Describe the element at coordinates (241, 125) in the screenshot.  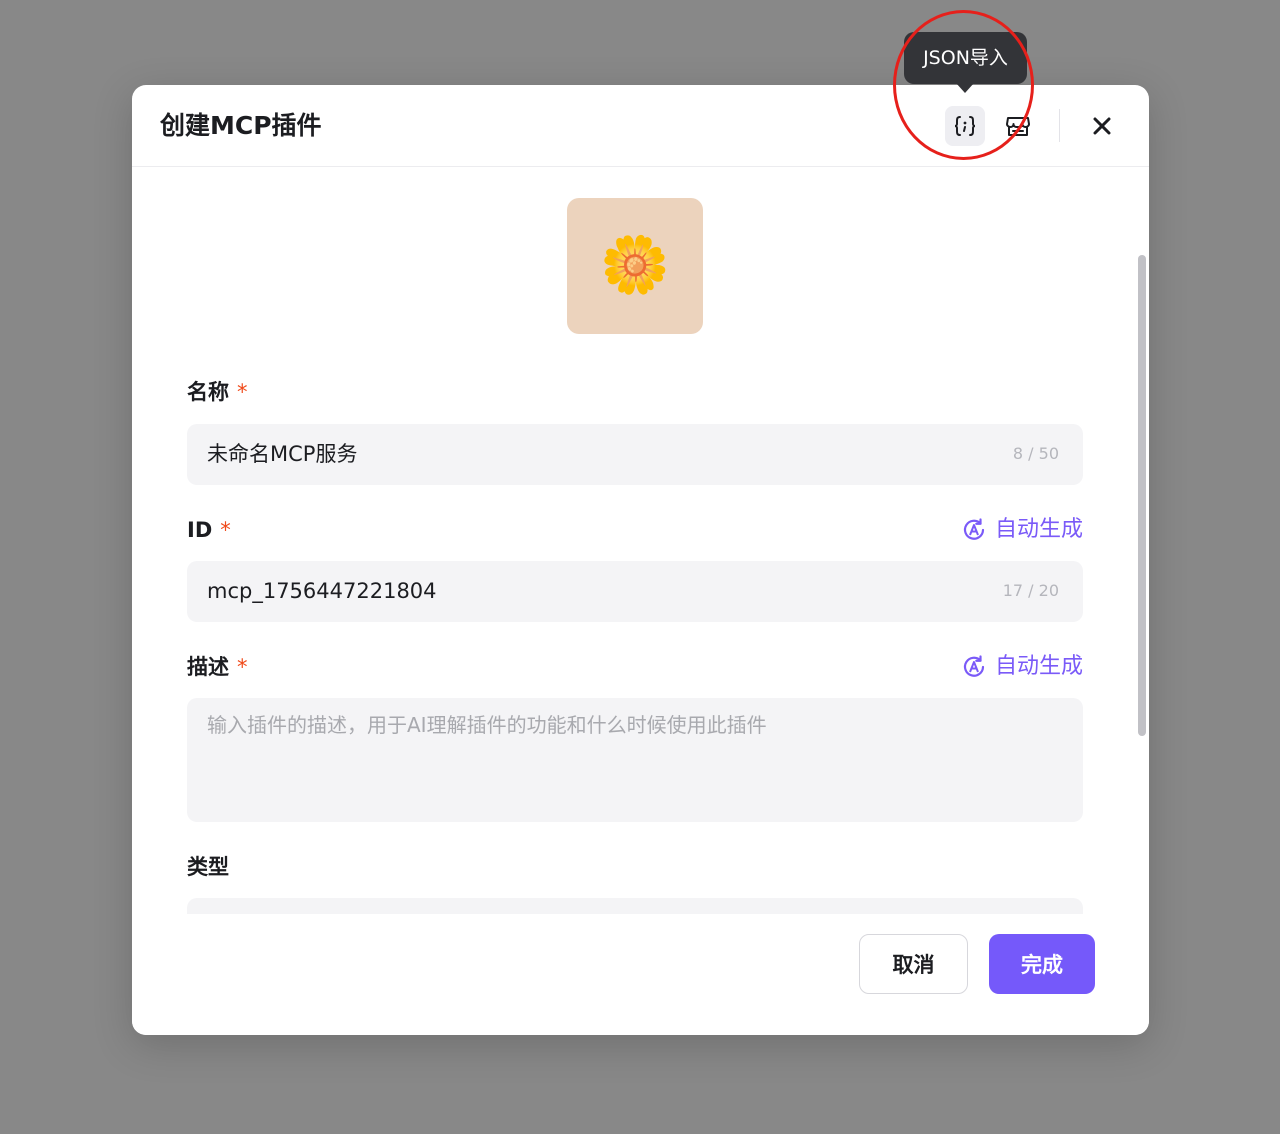
I see `dialog-title: 创建MCP插件` at that location.